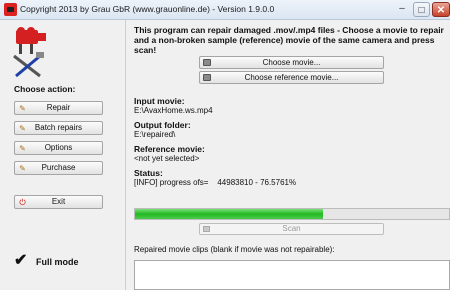  Describe the element at coordinates (207, 77) in the screenshot. I see `reference-file-icon` at that location.